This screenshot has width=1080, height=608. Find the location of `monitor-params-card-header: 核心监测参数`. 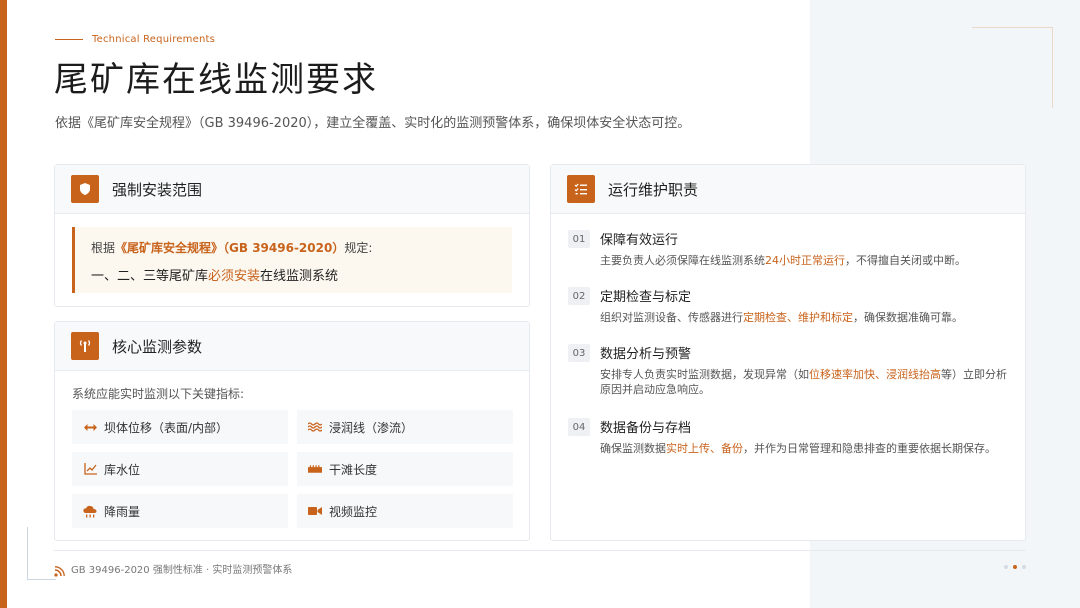

monitor-params-card-header: 核心监测参数 is located at coordinates (292, 346).